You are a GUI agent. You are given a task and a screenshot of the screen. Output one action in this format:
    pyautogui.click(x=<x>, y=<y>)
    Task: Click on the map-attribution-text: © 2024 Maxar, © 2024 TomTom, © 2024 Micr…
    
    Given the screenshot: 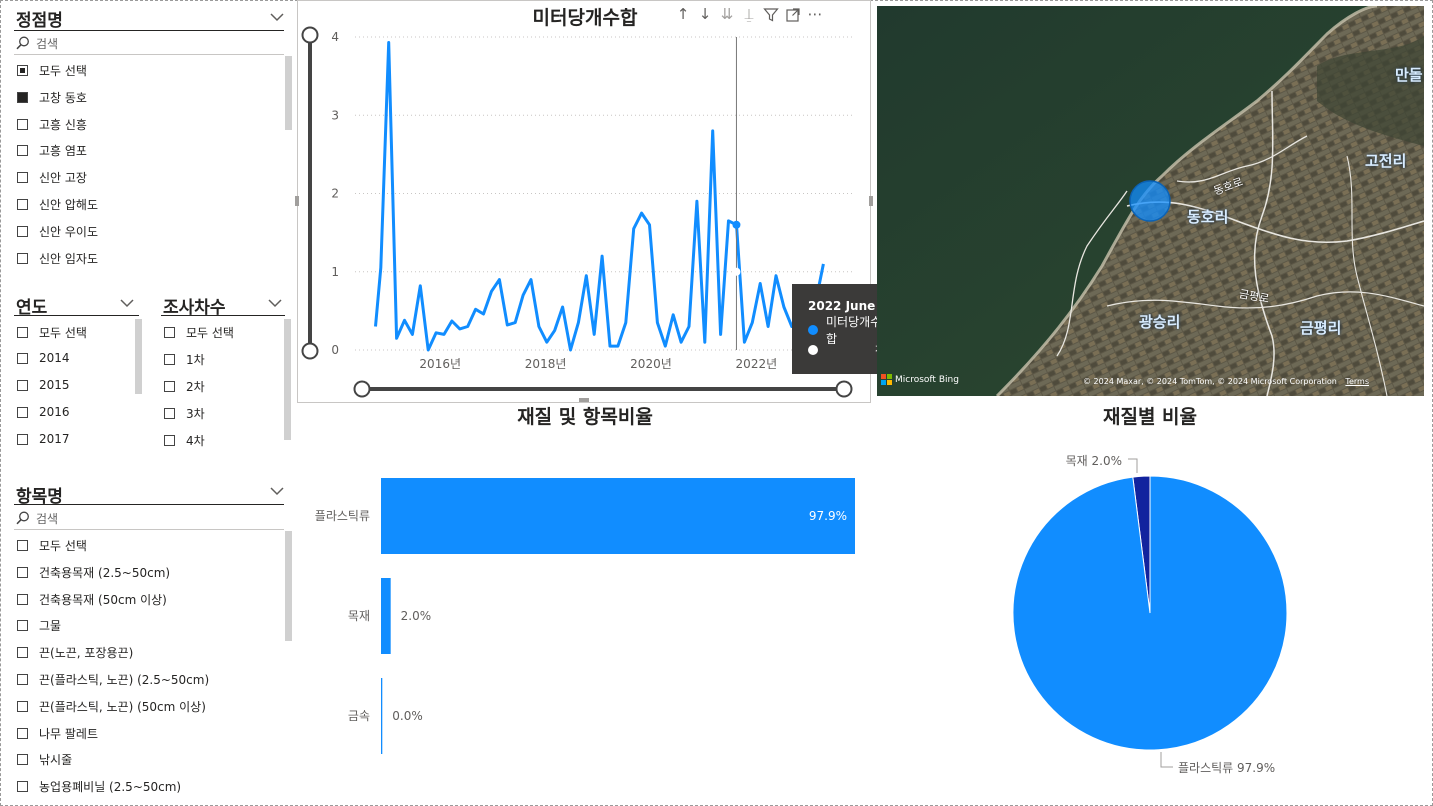 What is the action you would take?
    pyautogui.click(x=1210, y=381)
    